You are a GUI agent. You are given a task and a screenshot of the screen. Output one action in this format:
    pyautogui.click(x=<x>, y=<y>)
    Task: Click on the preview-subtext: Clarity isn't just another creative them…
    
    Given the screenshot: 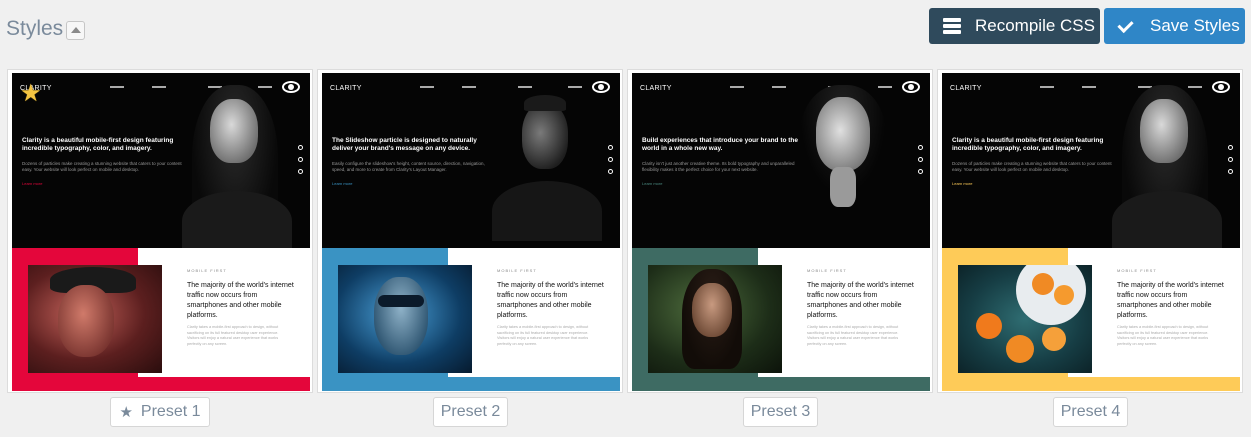 What is the action you would take?
    pyautogui.click(x=718, y=166)
    